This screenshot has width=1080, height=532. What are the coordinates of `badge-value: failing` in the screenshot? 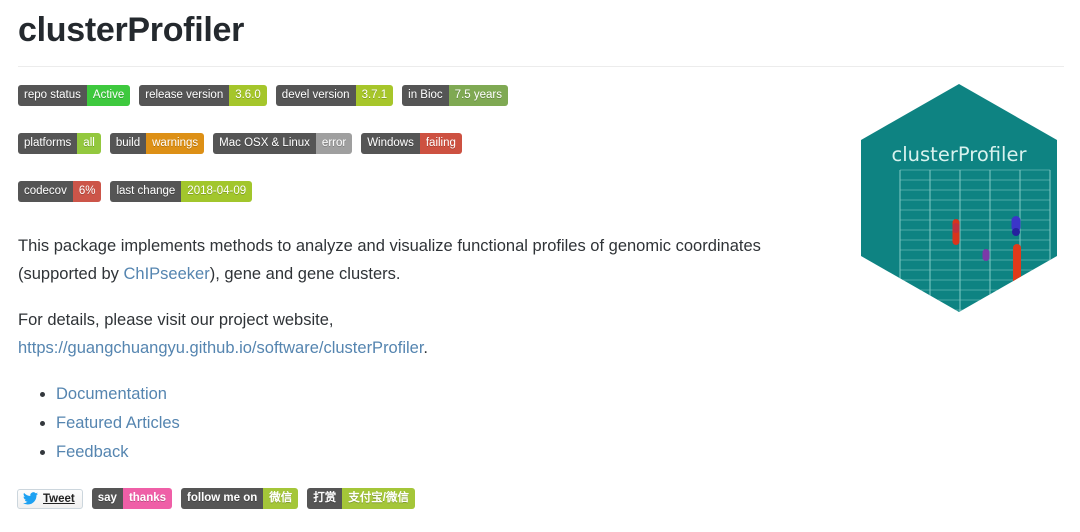 It's located at (440, 143).